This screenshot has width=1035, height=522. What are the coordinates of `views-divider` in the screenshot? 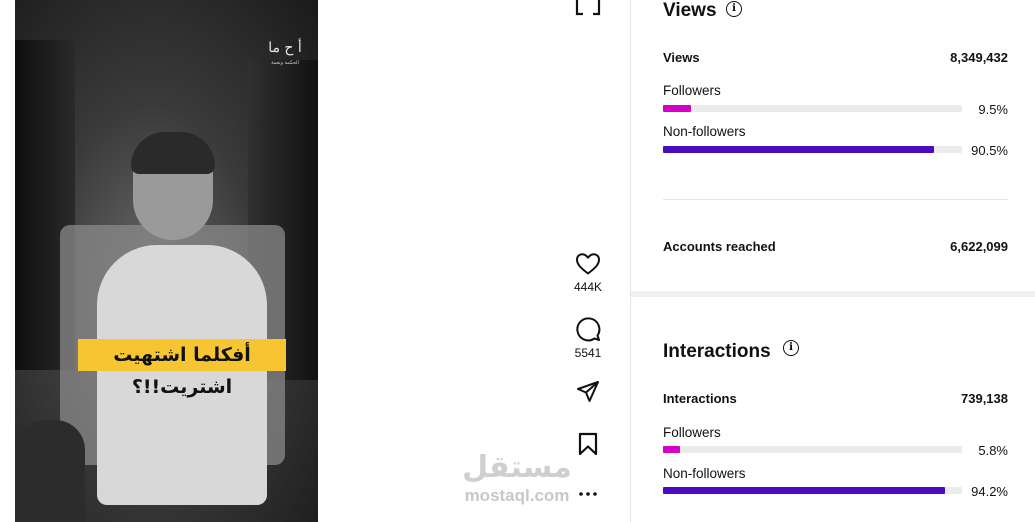 It's located at (835, 199).